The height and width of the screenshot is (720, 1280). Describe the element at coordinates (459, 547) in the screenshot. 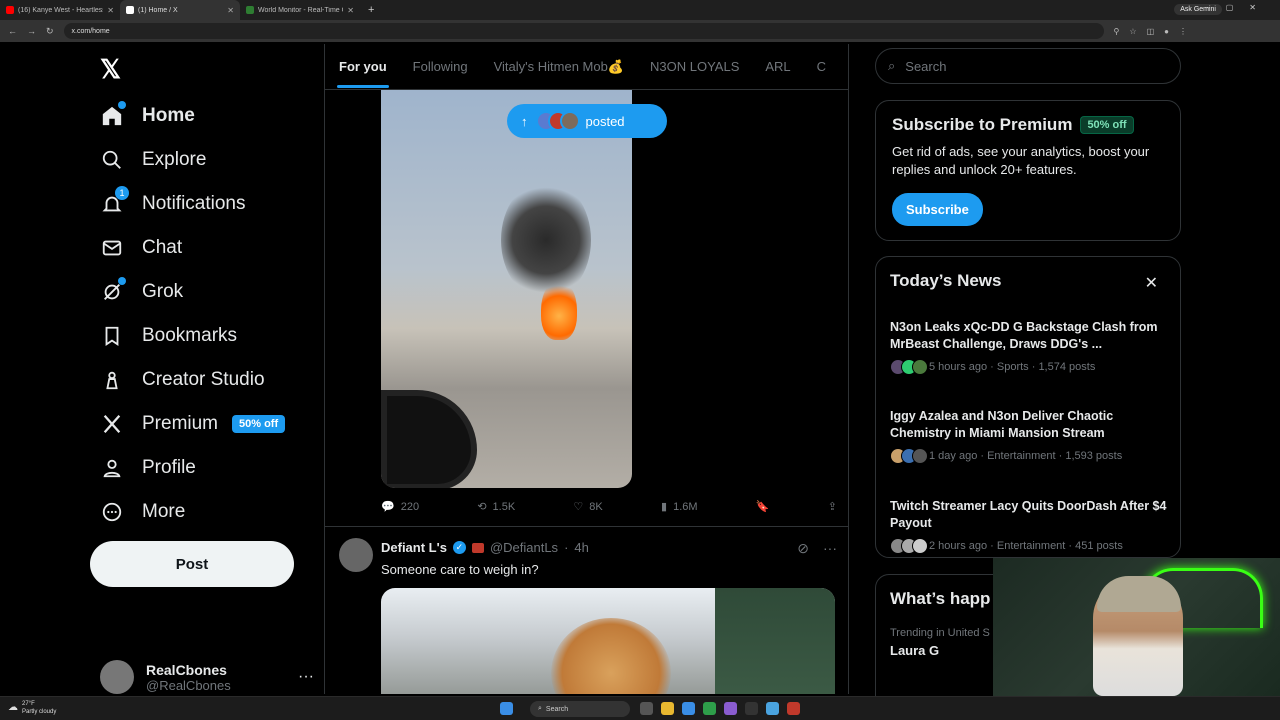

I see `verified-icon: ✓` at that location.